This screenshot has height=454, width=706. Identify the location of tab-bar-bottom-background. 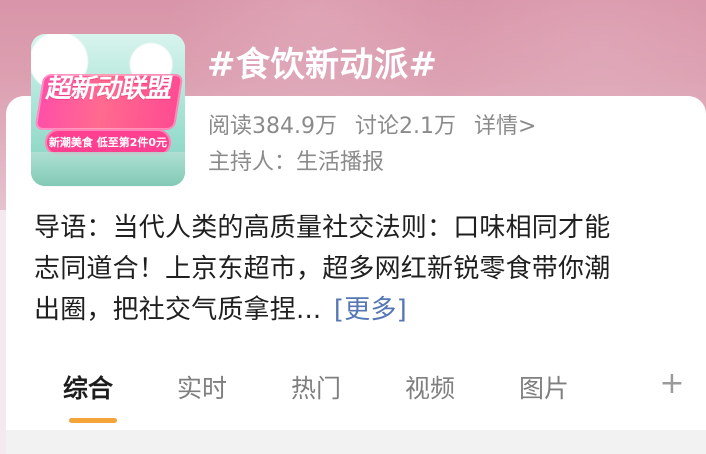
(356, 442).